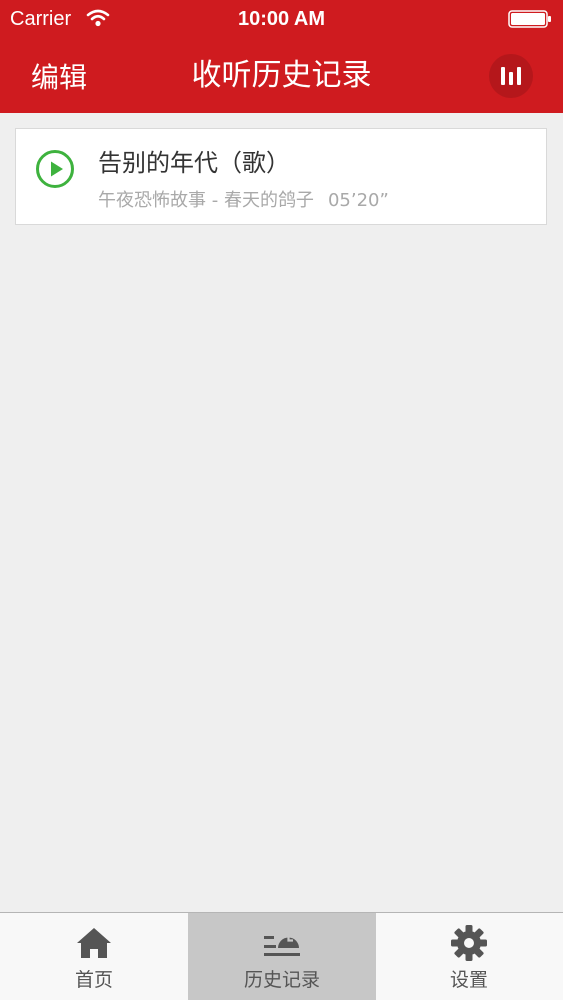 The image size is (563, 1000). What do you see at coordinates (529, 19) in the screenshot?
I see `battery-full-icon` at bounding box center [529, 19].